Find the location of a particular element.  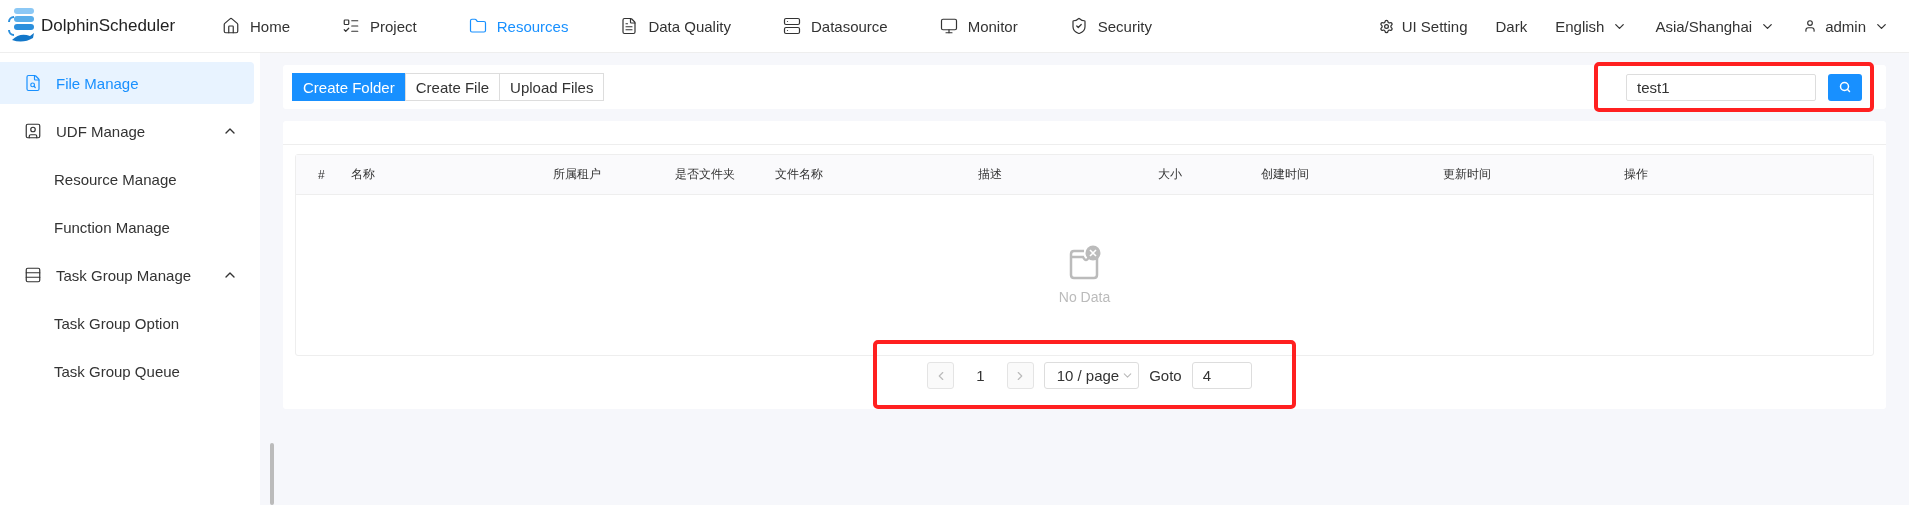

column-header: # is located at coordinates (322, 174).